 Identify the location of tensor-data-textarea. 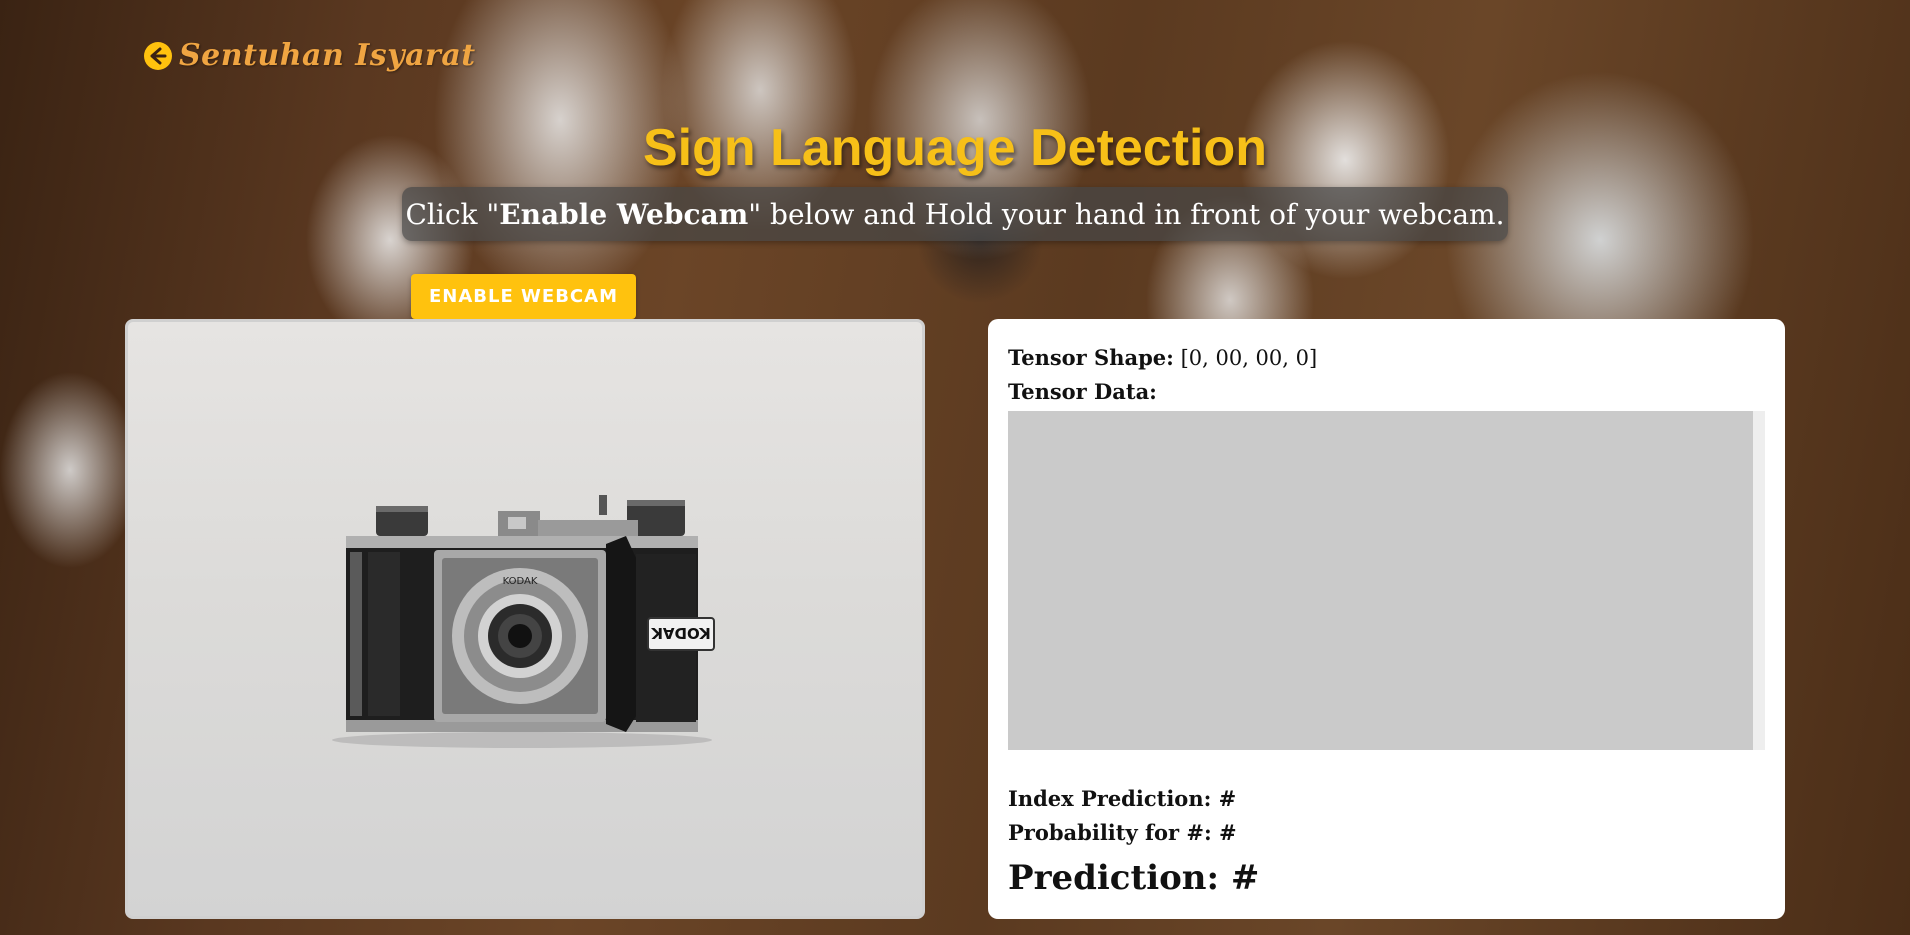
(1386, 580).